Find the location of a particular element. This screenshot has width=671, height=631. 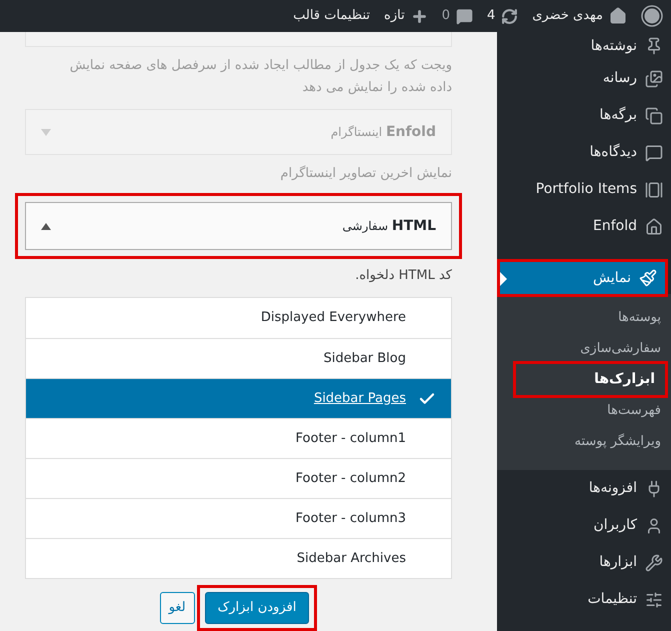

widget-description: نمایش اخرین تصاویر اینستاگرام is located at coordinates (365, 173).